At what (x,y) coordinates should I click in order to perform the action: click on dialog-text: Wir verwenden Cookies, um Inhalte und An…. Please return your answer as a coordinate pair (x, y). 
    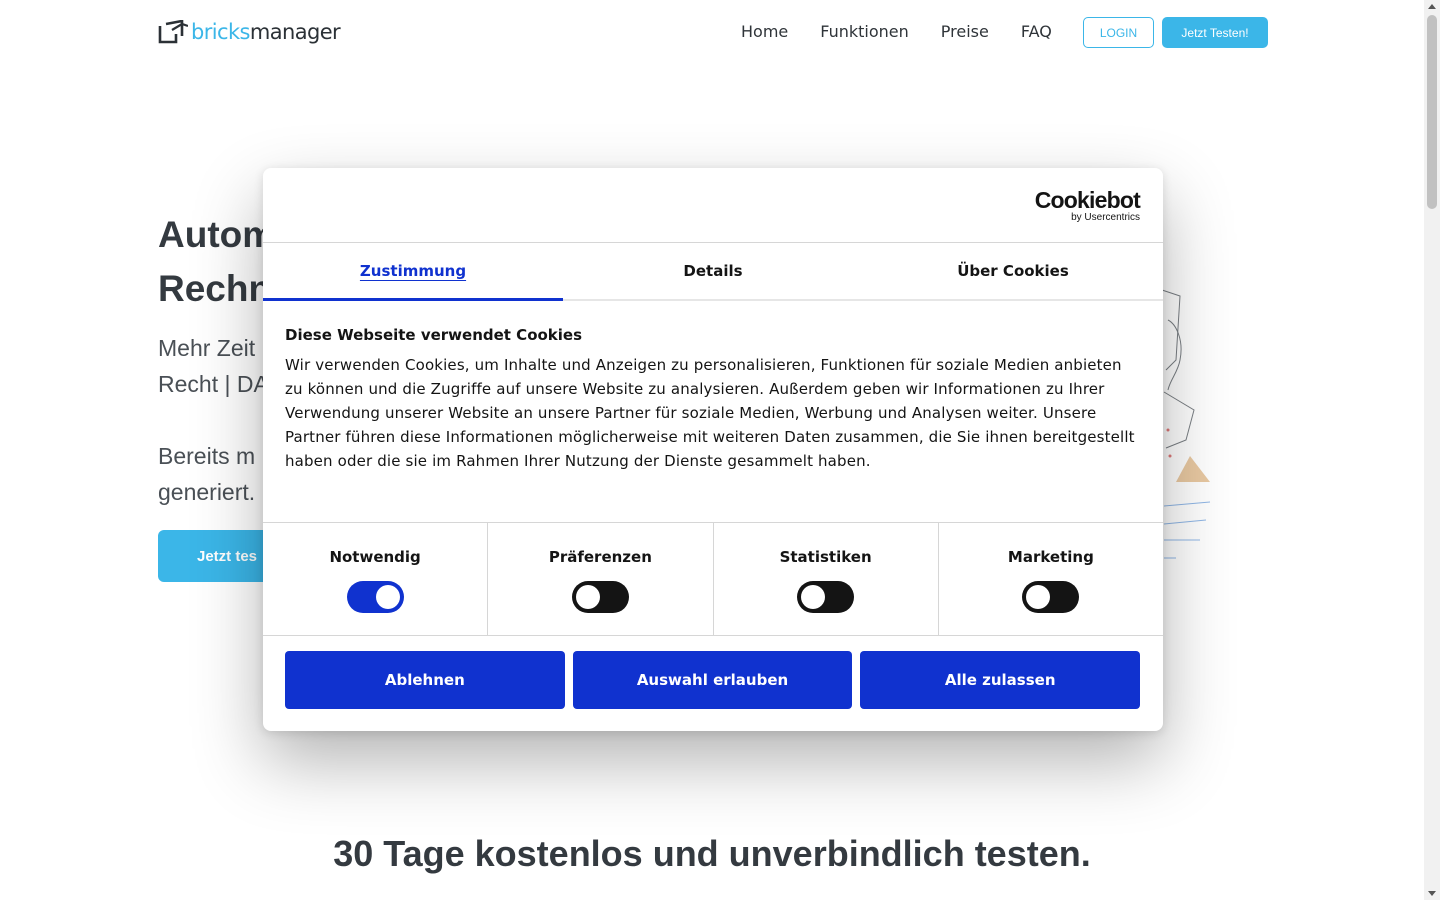
    Looking at the image, I should click on (710, 413).